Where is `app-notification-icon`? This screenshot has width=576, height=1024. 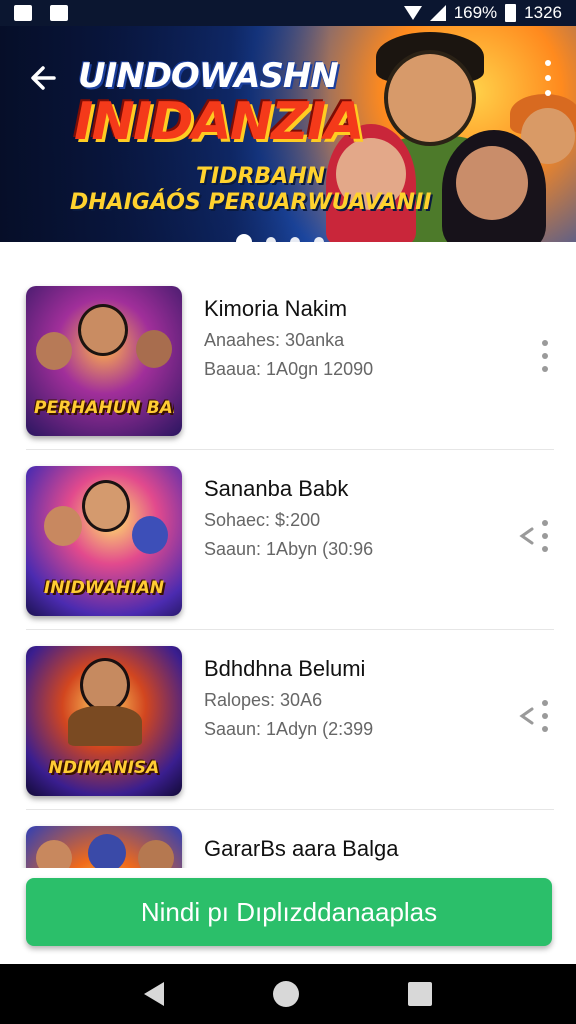 app-notification-icon is located at coordinates (59, 13).